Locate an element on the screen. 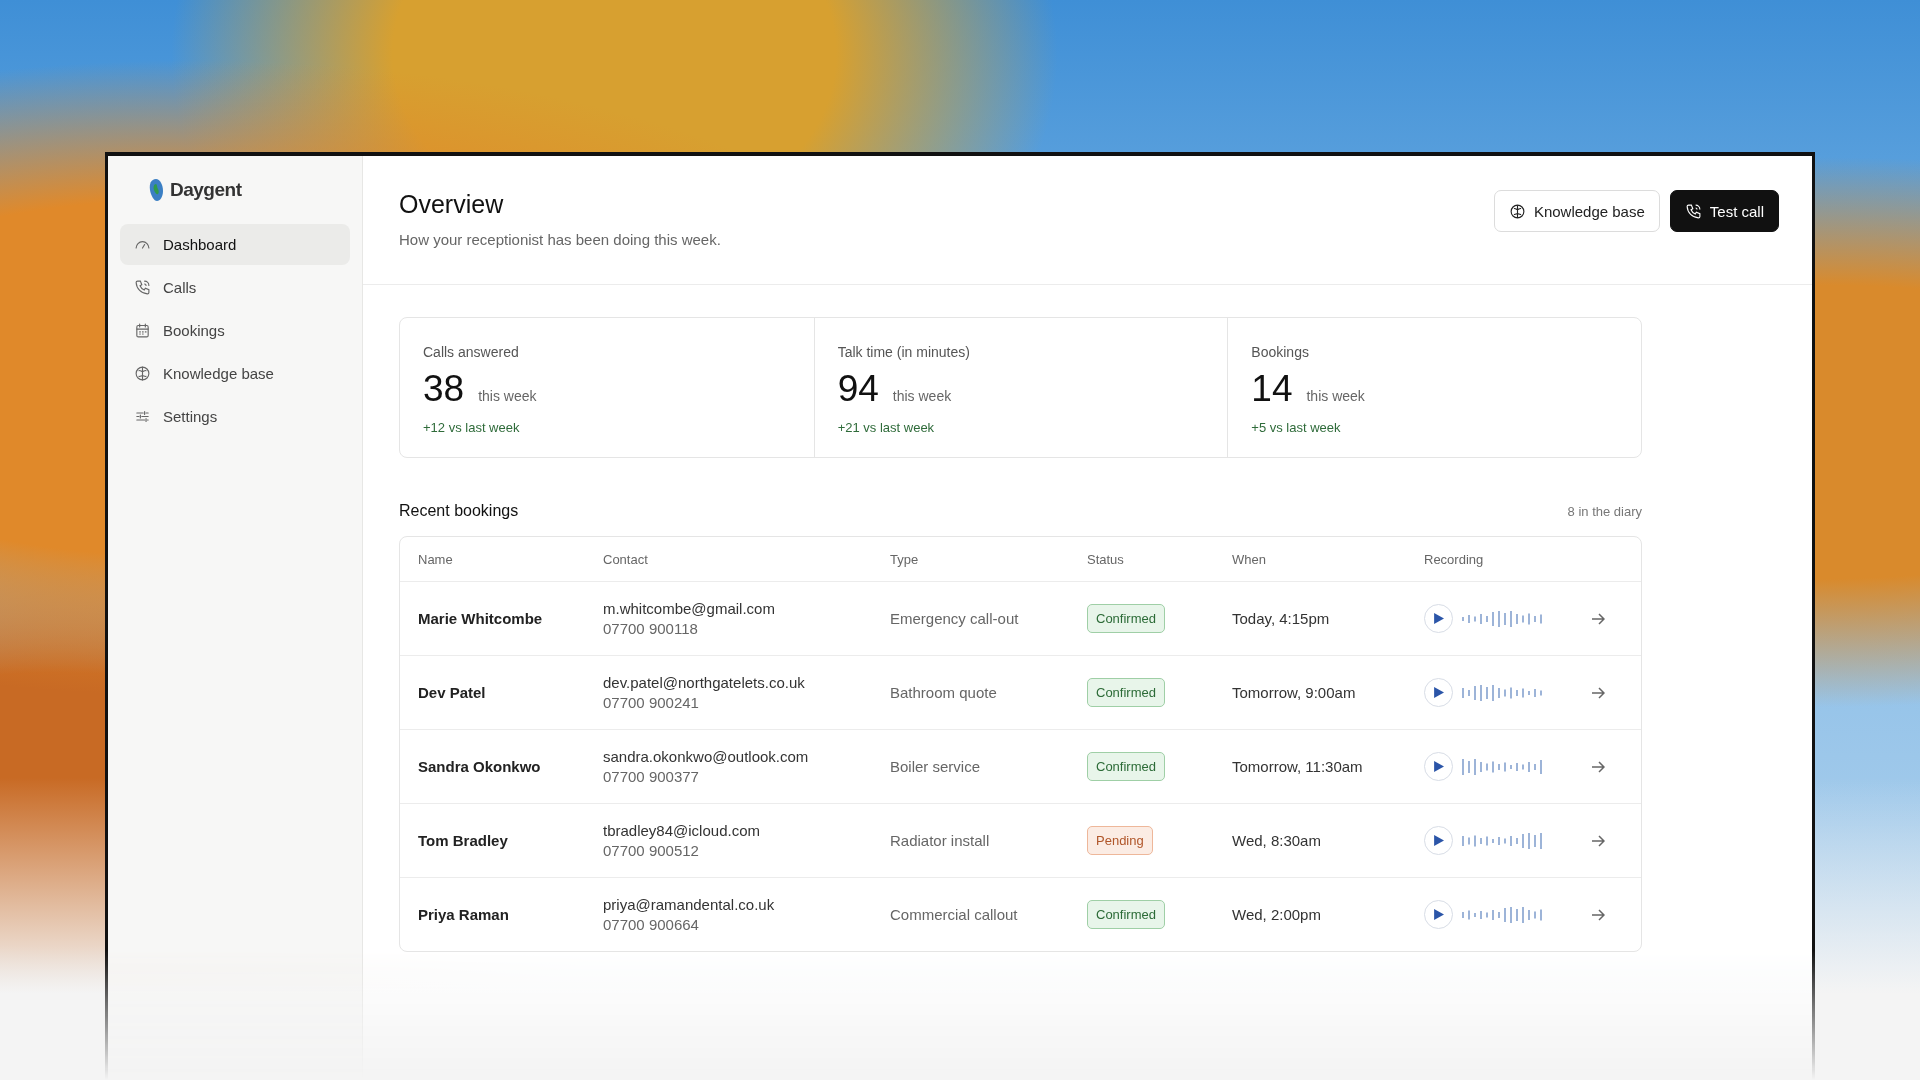  table-cell-text: Priya Raman is located at coordinates (464, 914).